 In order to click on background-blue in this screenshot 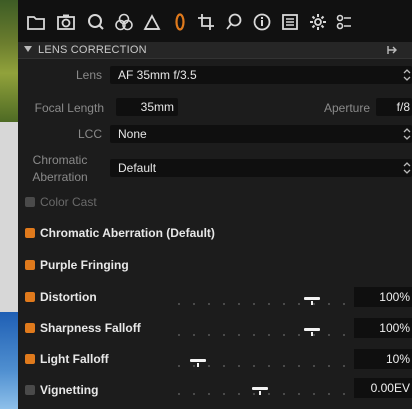, I will do `click(9, 360)`.